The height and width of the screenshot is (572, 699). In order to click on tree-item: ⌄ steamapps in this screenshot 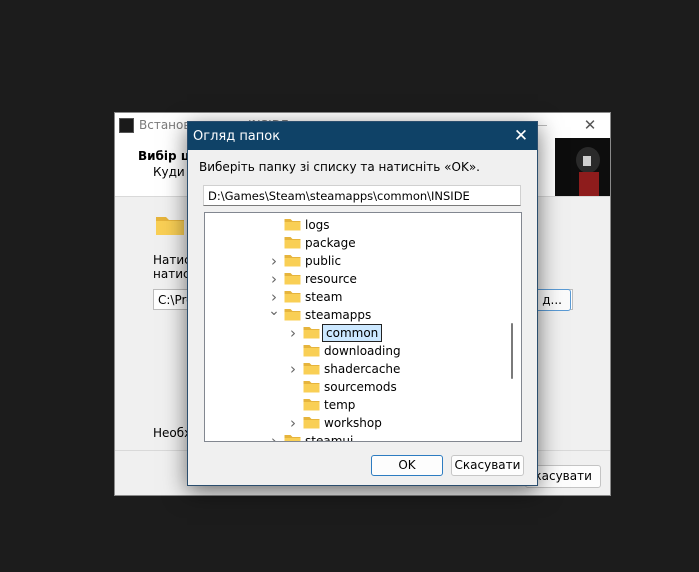, I will do `click(355, 313)`.